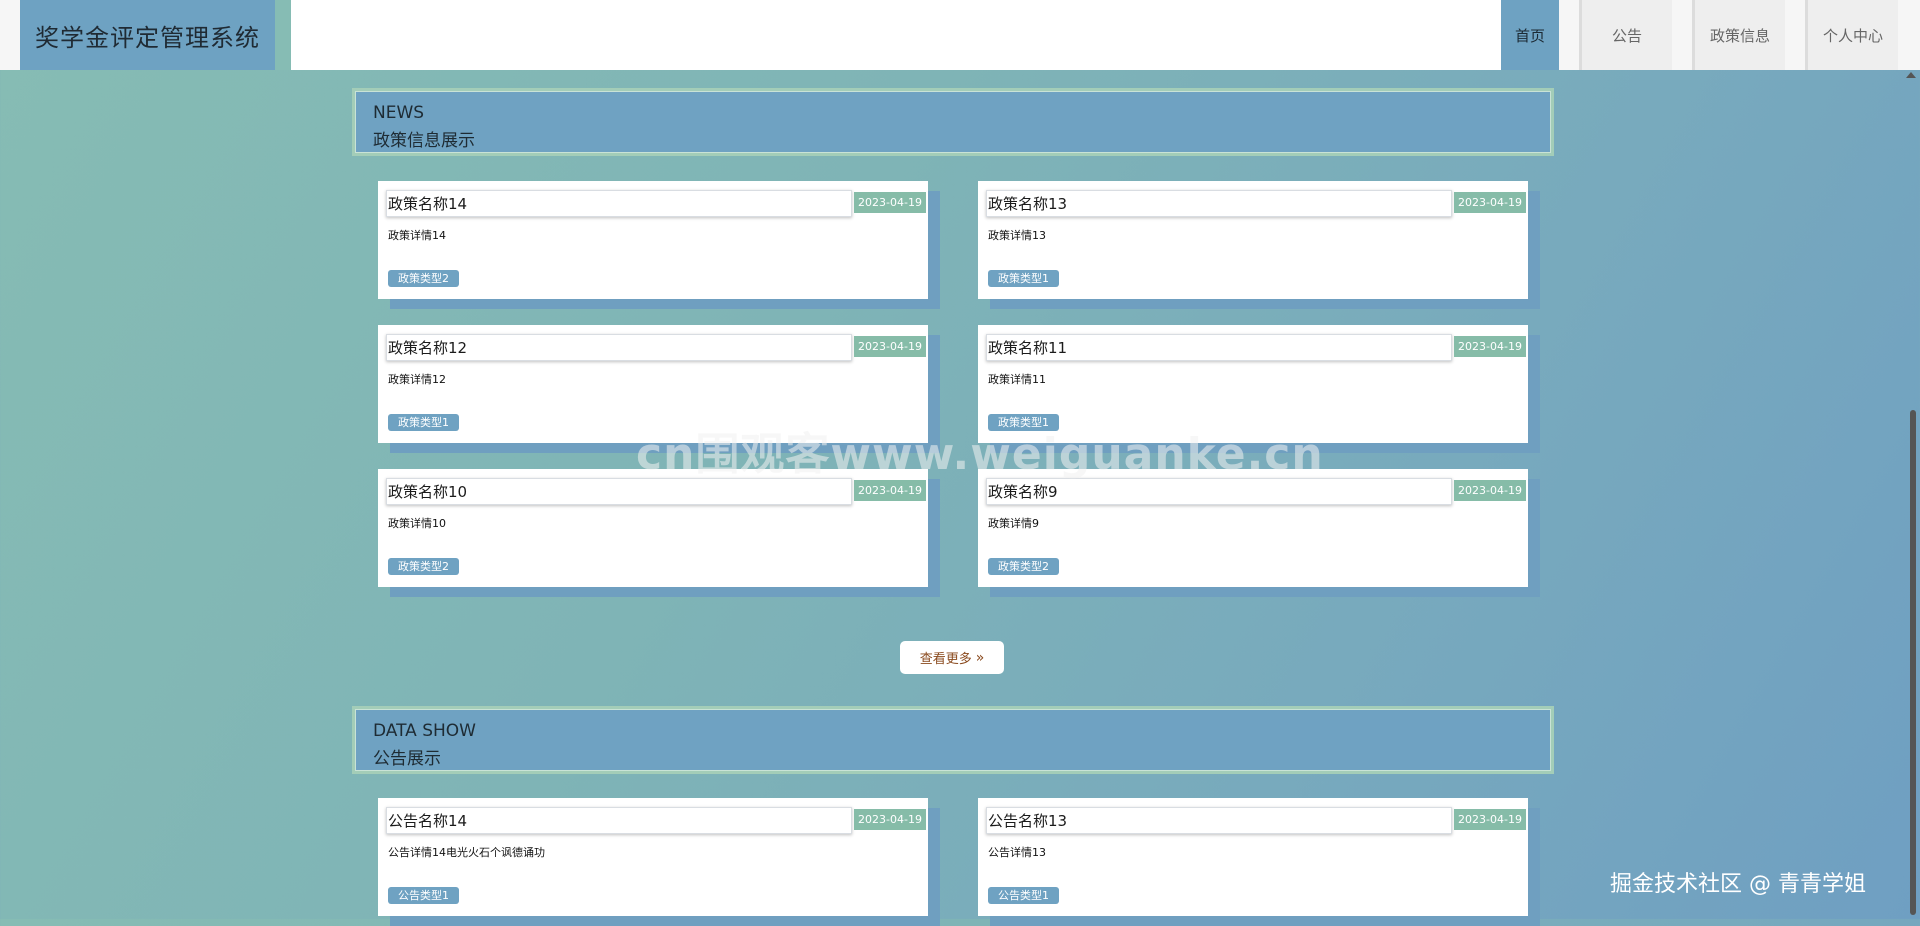 The width and height of the screenshot is (1920, 926). Describe the element at coordinates (653, 240) in the screenshot. I see `policy-card: 政策名称14 2023-04-19 政策详情14 政策类型2` at that location.